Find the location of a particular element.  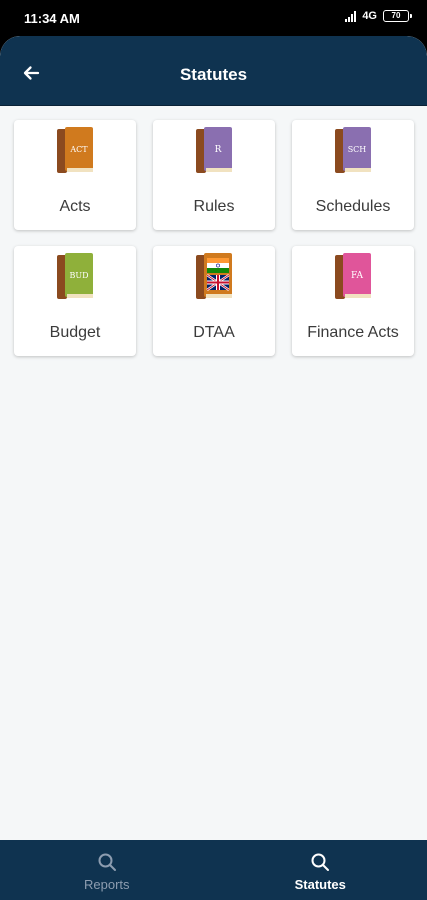

battery-icon: 70 is located at coordinates (397, 16).